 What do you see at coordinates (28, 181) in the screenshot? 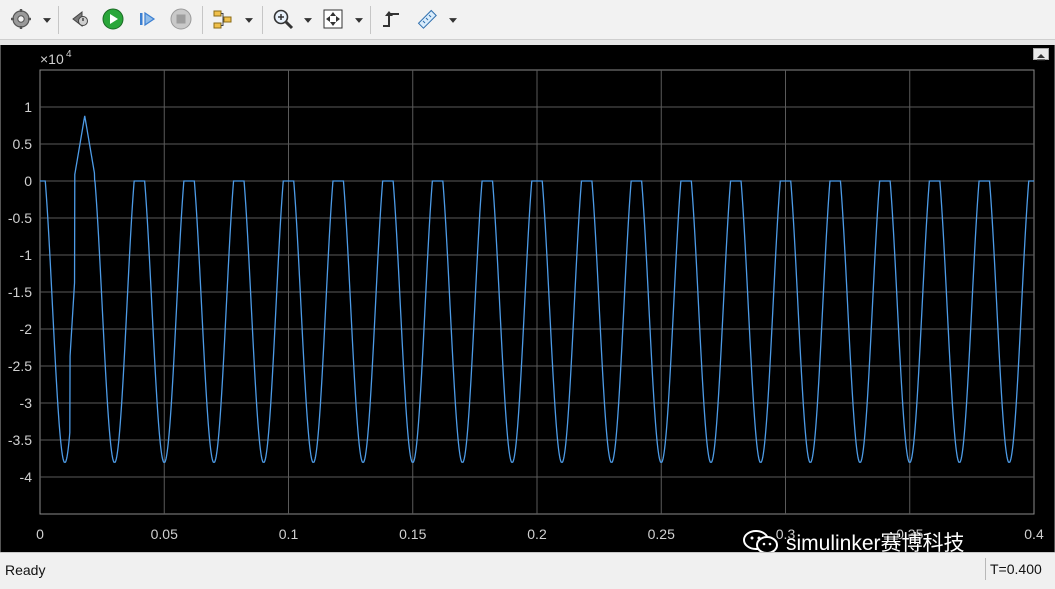
I see `y-tick-label: 0` at bounding box center [28, 181].